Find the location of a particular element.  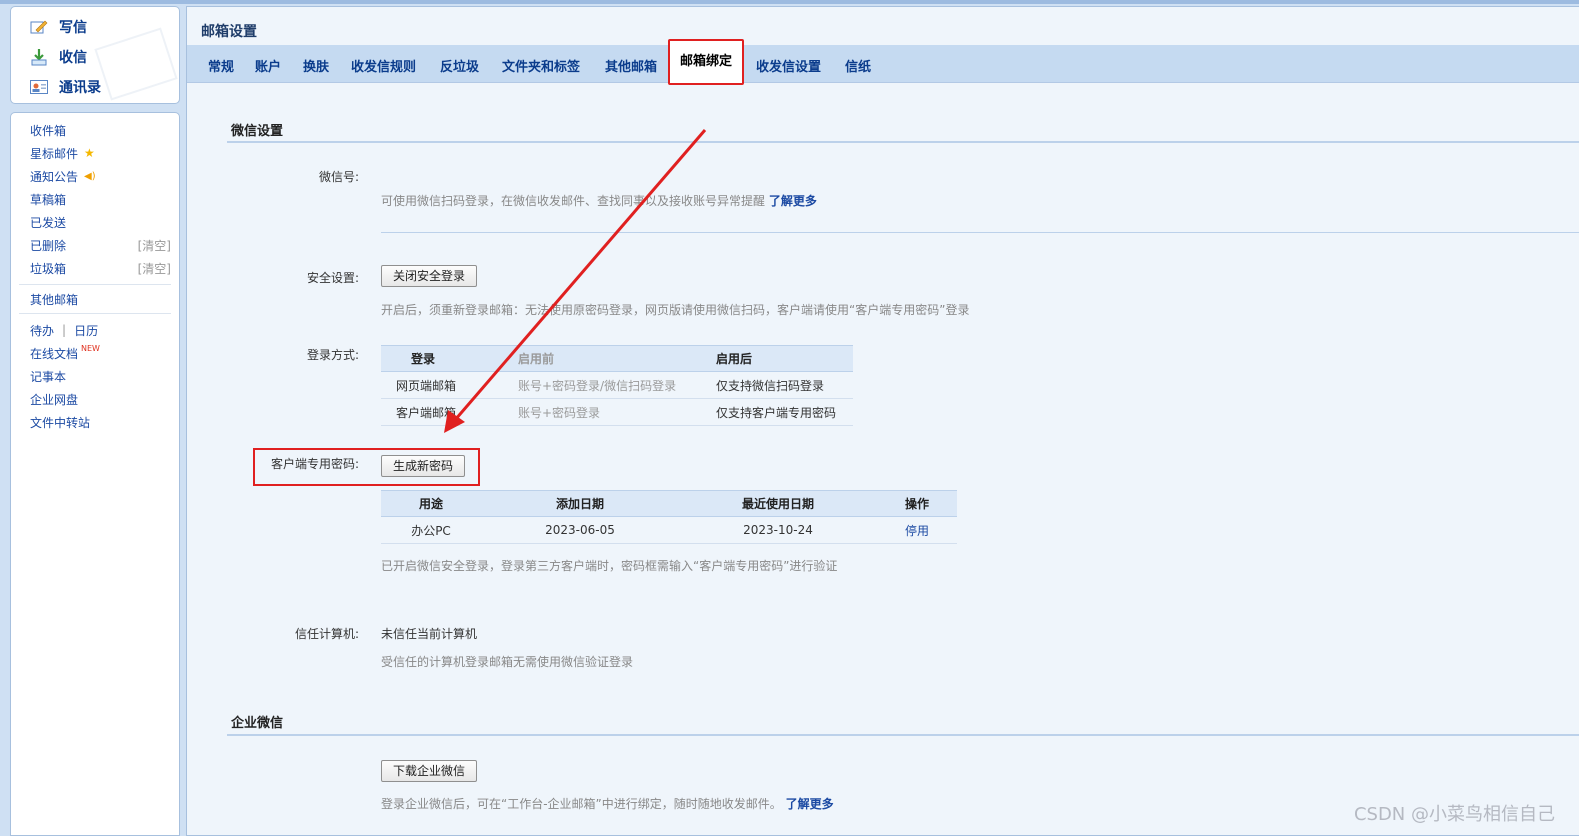

top-border is located at coordinates (789, 2).